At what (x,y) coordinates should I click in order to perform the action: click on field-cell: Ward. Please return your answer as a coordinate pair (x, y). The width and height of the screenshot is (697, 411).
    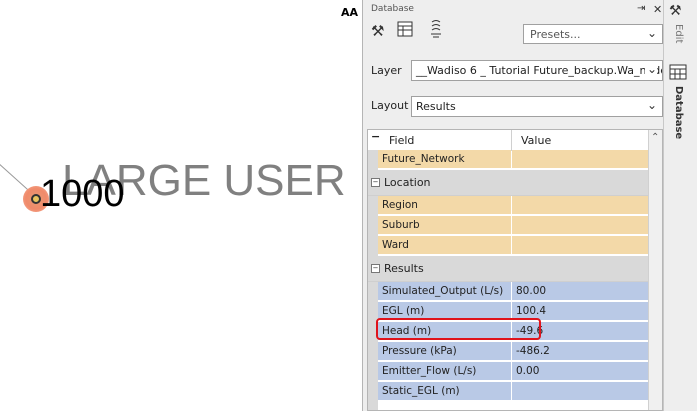
    Looking at the image, I should click on (444, 245).